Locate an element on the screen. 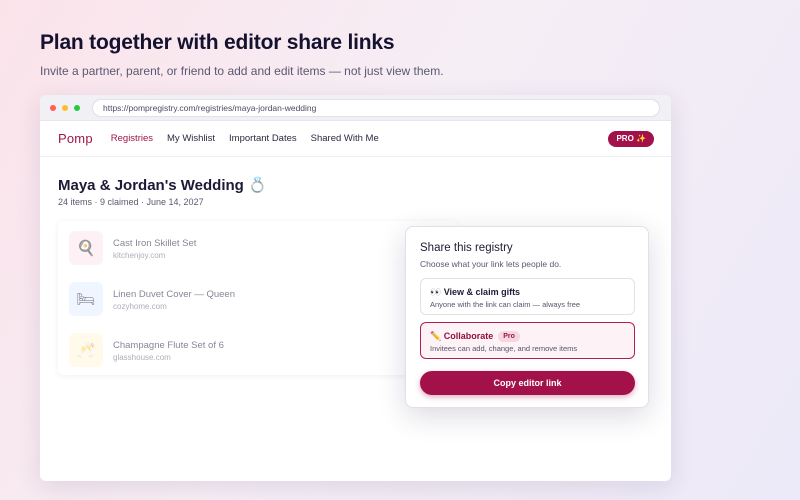 The width and height of the screenshot is (800, 500). registry-meta: 24 items · 9 claimed · June 14, 2027 is located at coordinates (131, 202).